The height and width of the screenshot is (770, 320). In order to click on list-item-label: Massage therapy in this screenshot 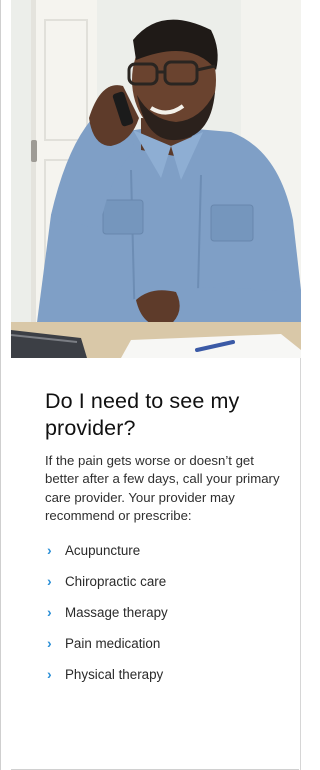, I will do `click(116, 613)`.